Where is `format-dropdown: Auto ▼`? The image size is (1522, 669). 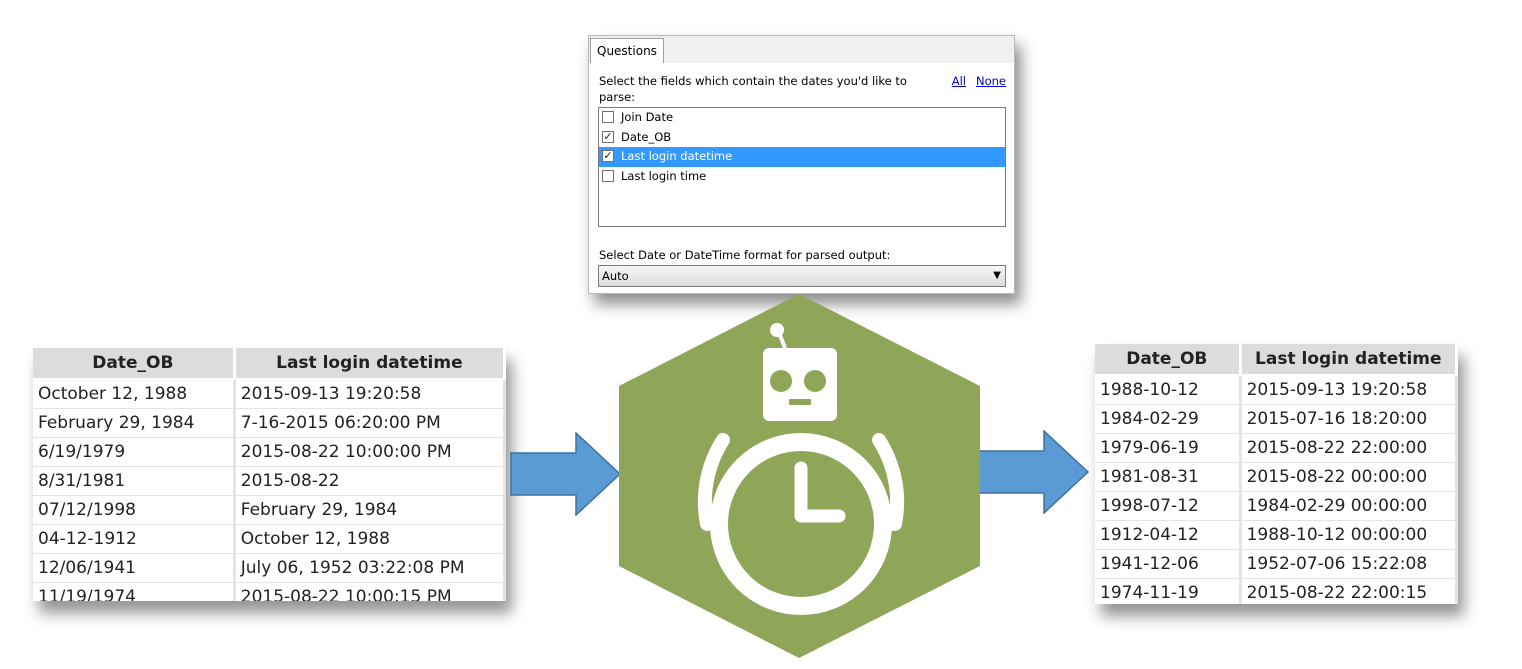
format-dropdown: Auto ▼ is located at coordinates (802, 276).